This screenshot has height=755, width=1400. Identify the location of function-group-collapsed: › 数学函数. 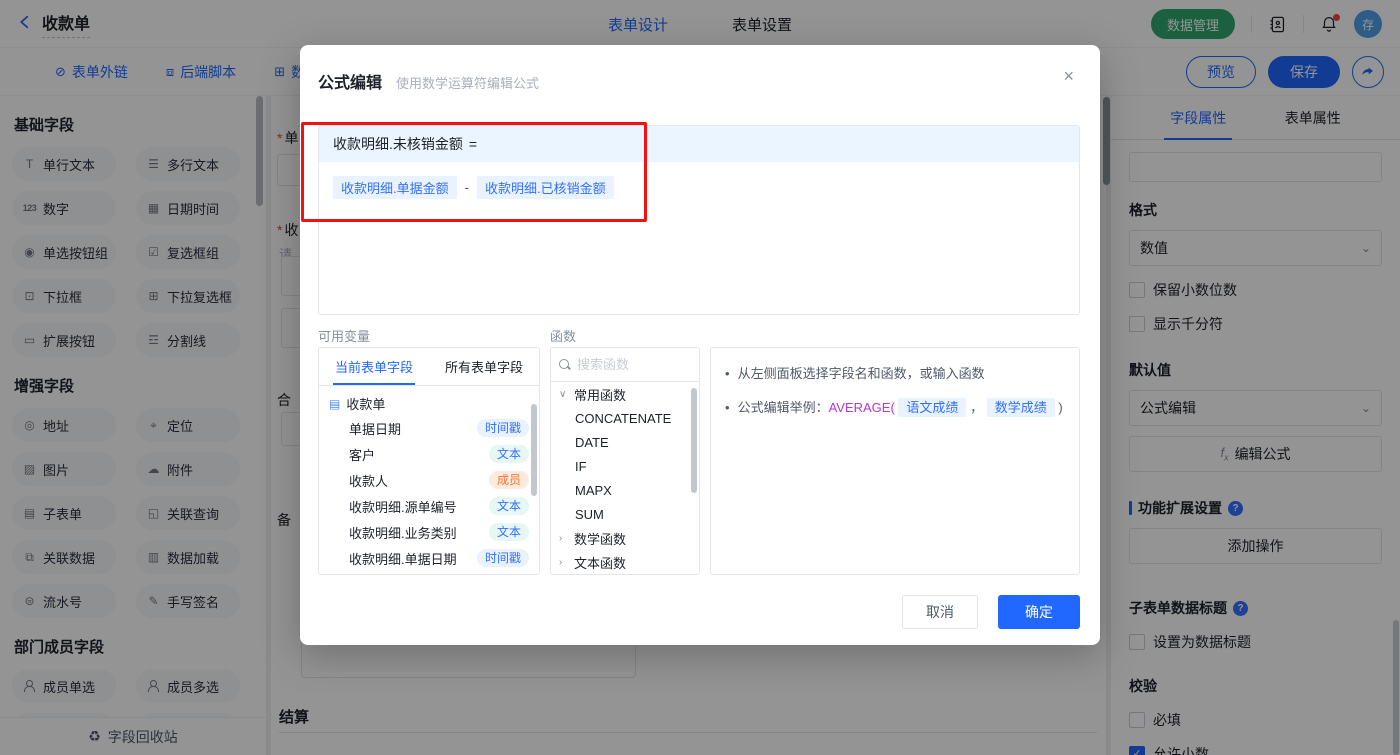
(625, 538).